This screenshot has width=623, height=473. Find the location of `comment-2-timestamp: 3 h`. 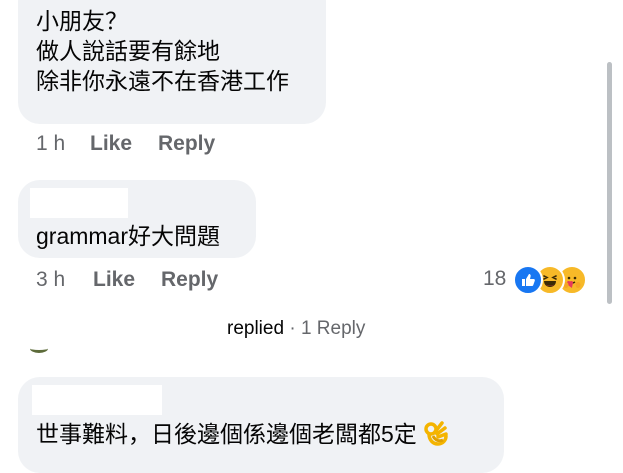

comment-2-timestamp: 3 h is located at coordinates (50, 280).